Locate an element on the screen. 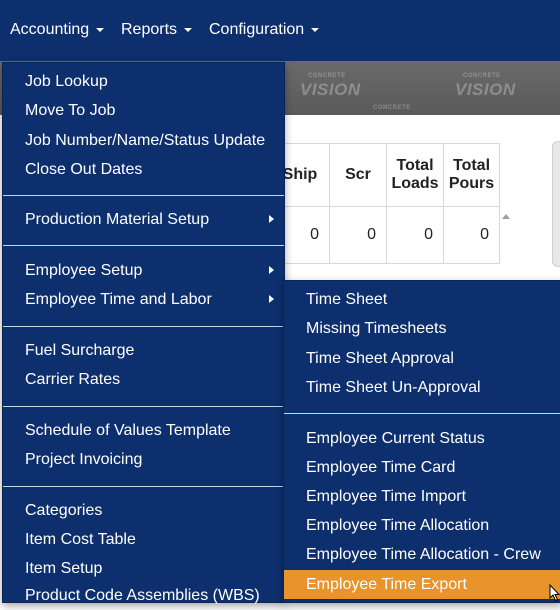  menu-item-job-number-status-update: Job Number/Name/Status Update is located at coordinates (143, 140).